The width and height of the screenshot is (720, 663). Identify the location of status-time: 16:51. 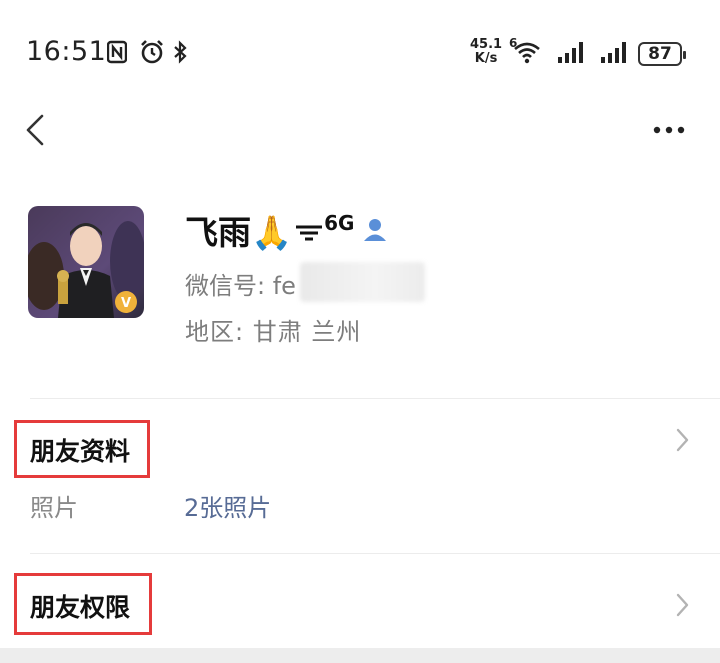
(66, 51).